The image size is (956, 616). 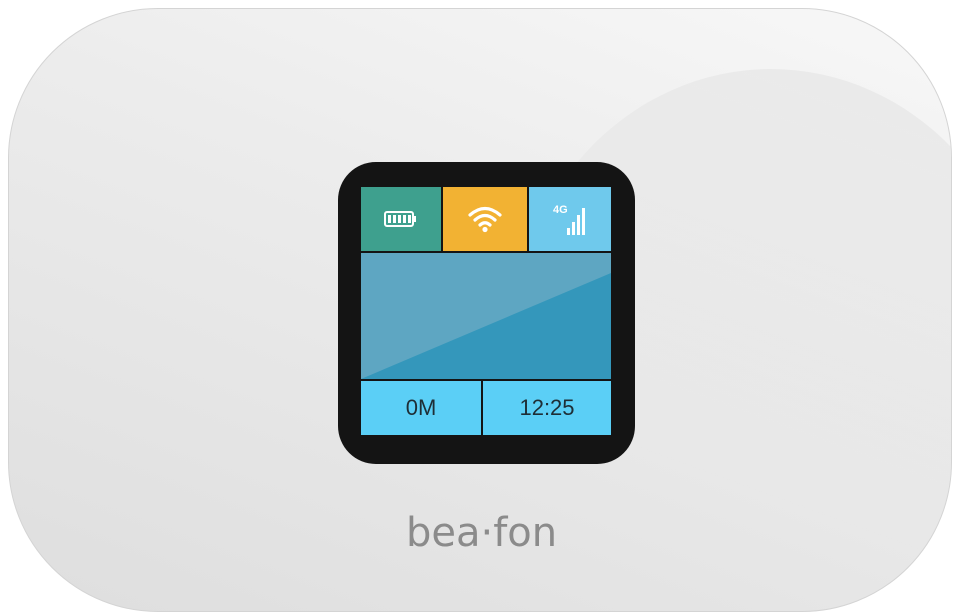 I want to click on status-bar: 4G, so click(x=486, y=219).